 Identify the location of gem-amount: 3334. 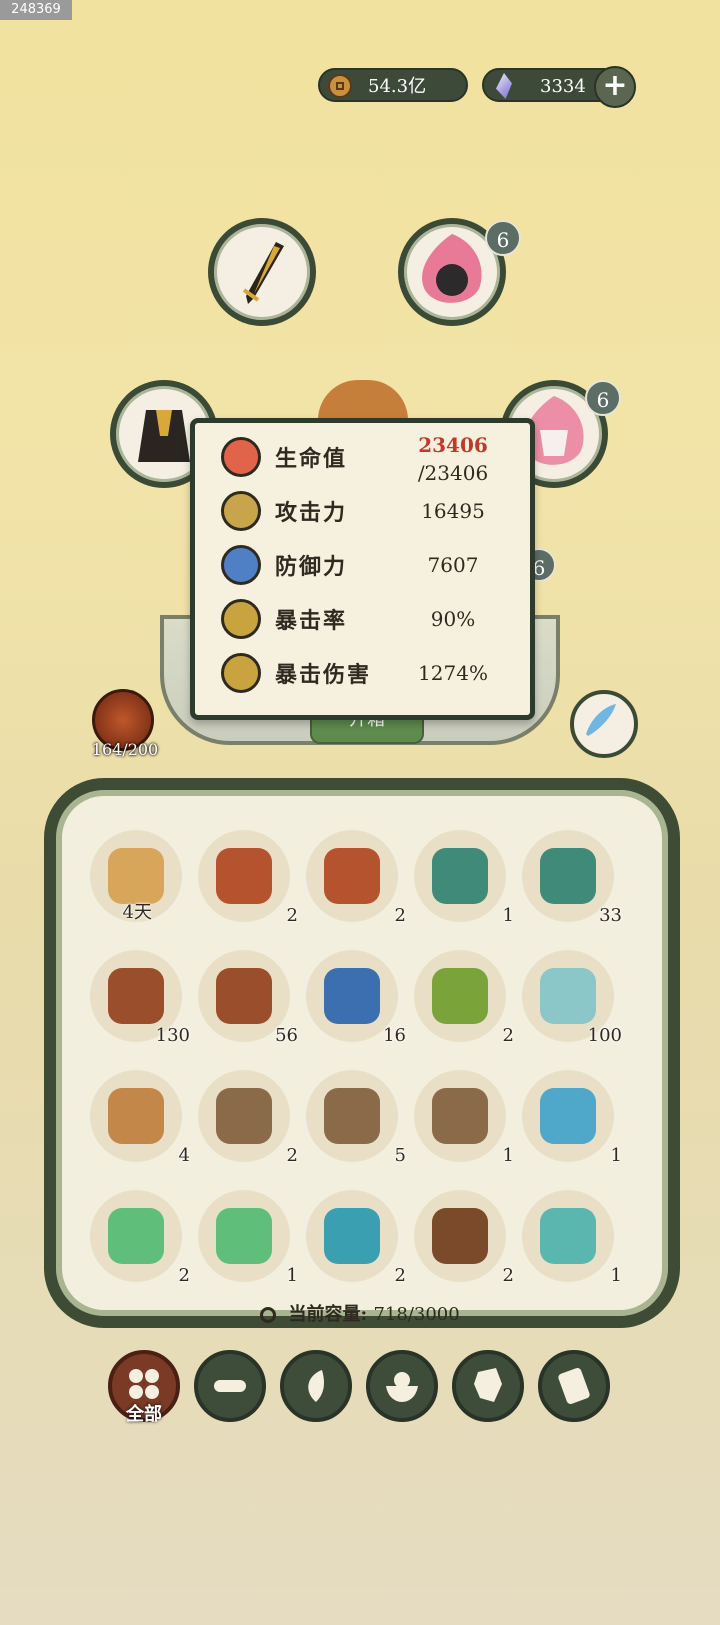
(563, 86).